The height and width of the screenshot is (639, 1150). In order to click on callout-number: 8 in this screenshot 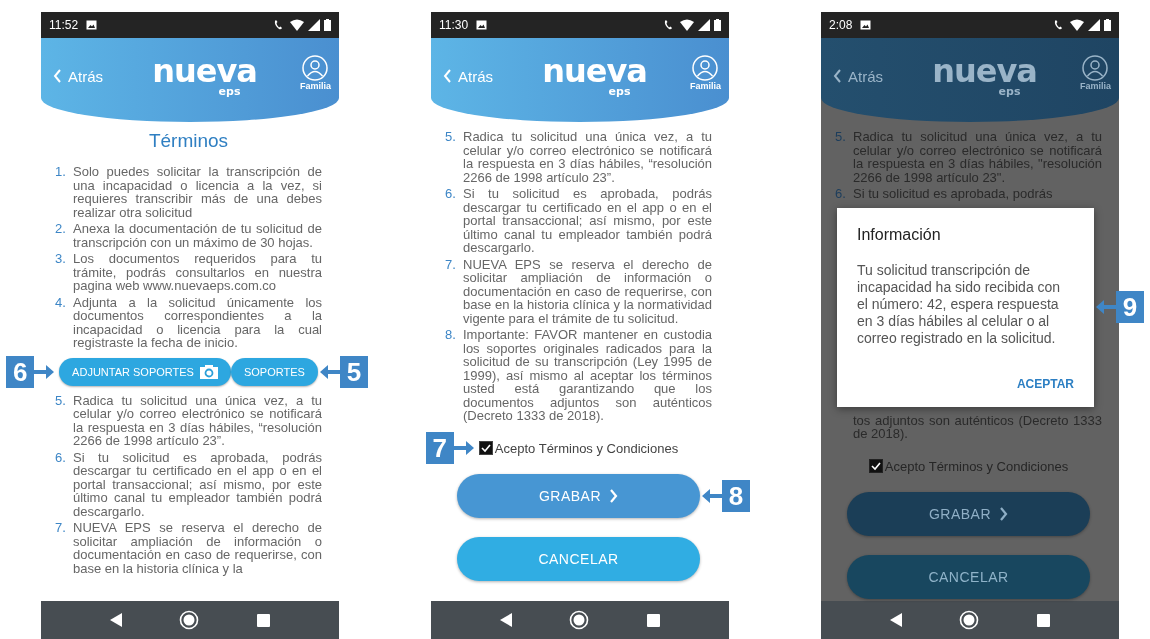, I will do `click(736, 495)`.